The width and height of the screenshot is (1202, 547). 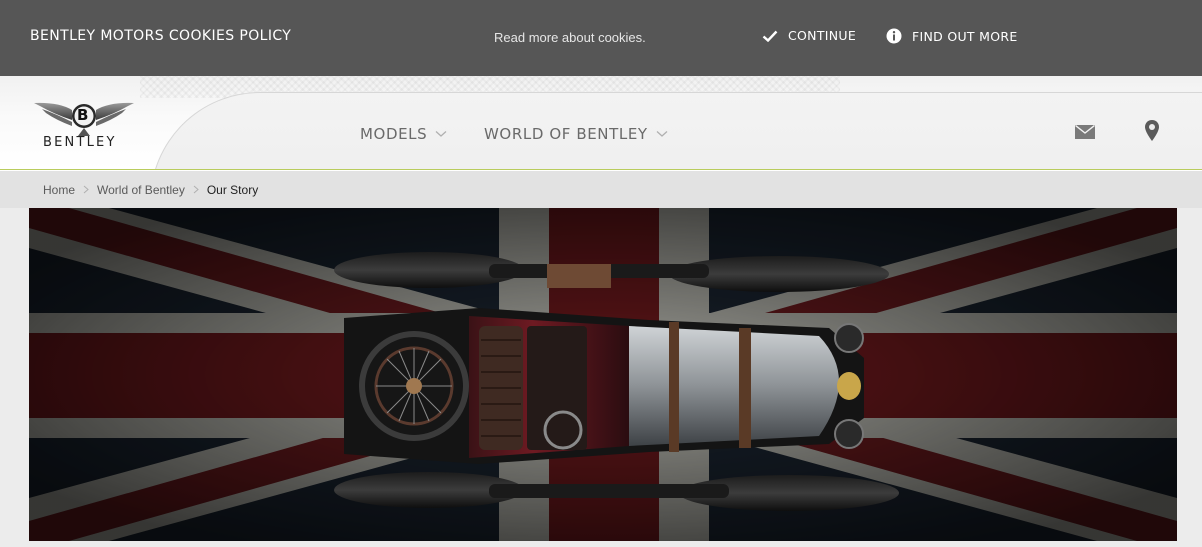 I want to click on find-out-more-button: FIND OUT MORE, so click(x=952, y=36).